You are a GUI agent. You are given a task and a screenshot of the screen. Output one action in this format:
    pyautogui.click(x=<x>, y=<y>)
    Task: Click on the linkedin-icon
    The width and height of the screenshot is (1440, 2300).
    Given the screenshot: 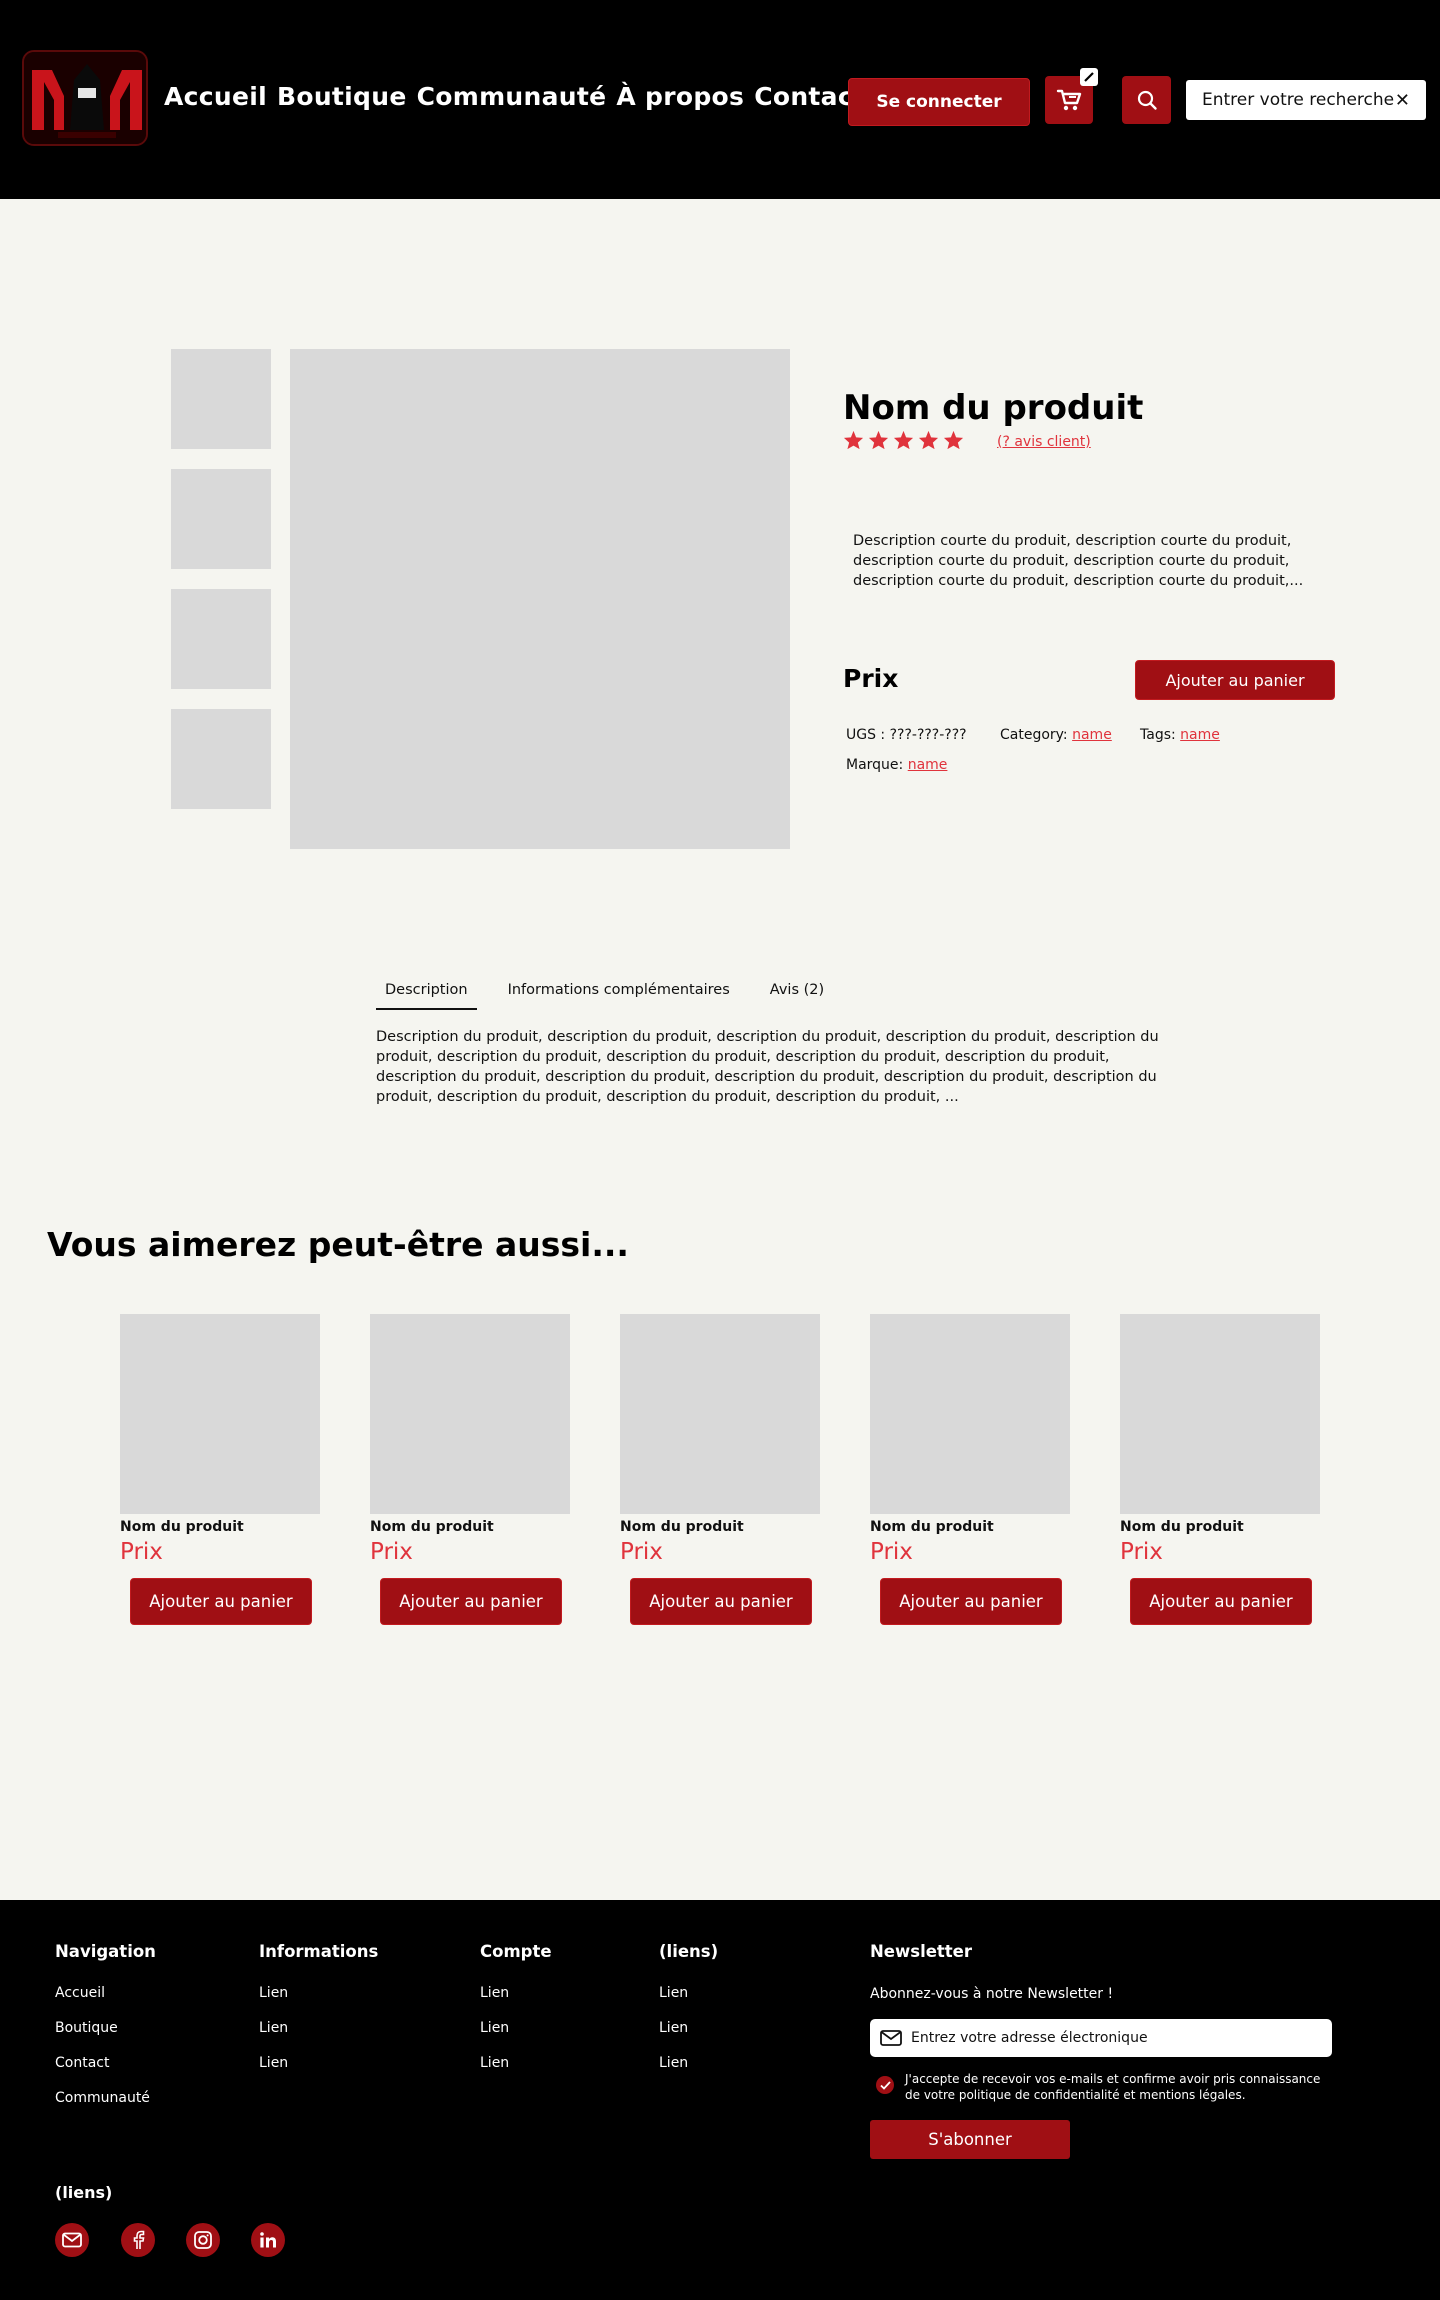 What is the action you would take?
    pyautogui.click(x=268, y=2240)
    